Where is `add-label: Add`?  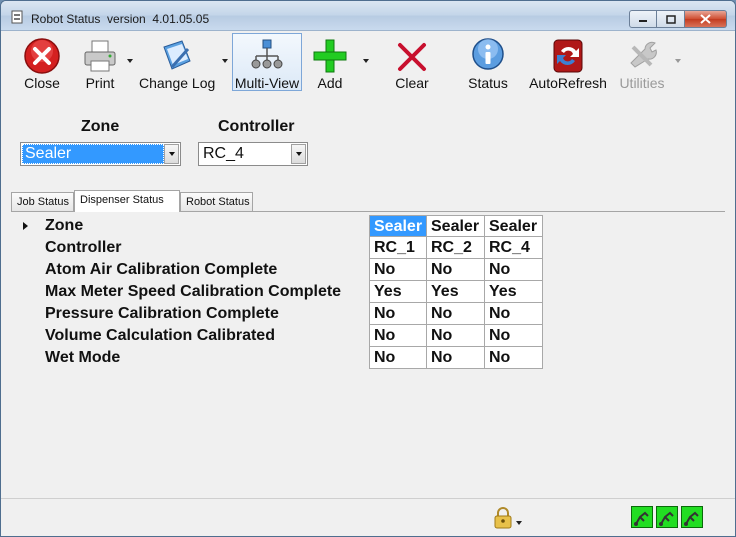 add-label: Add is located at coordinates (330, 83).